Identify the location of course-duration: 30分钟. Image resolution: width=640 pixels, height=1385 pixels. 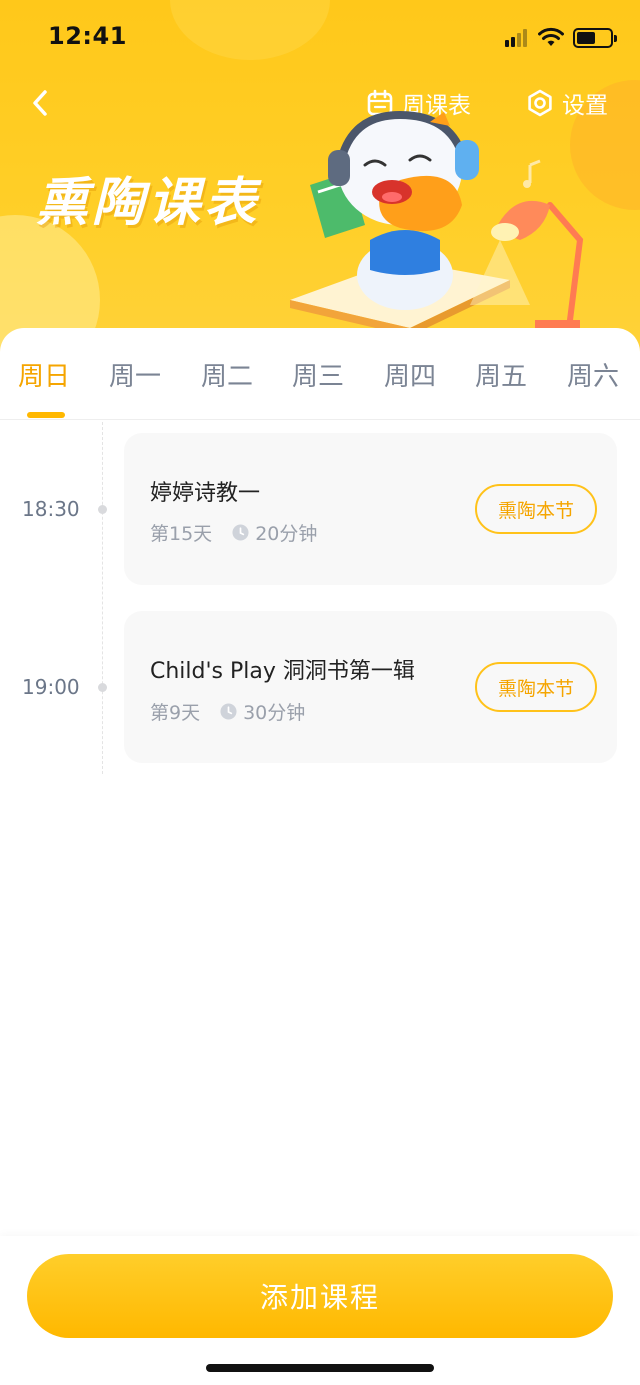
(274, 713).